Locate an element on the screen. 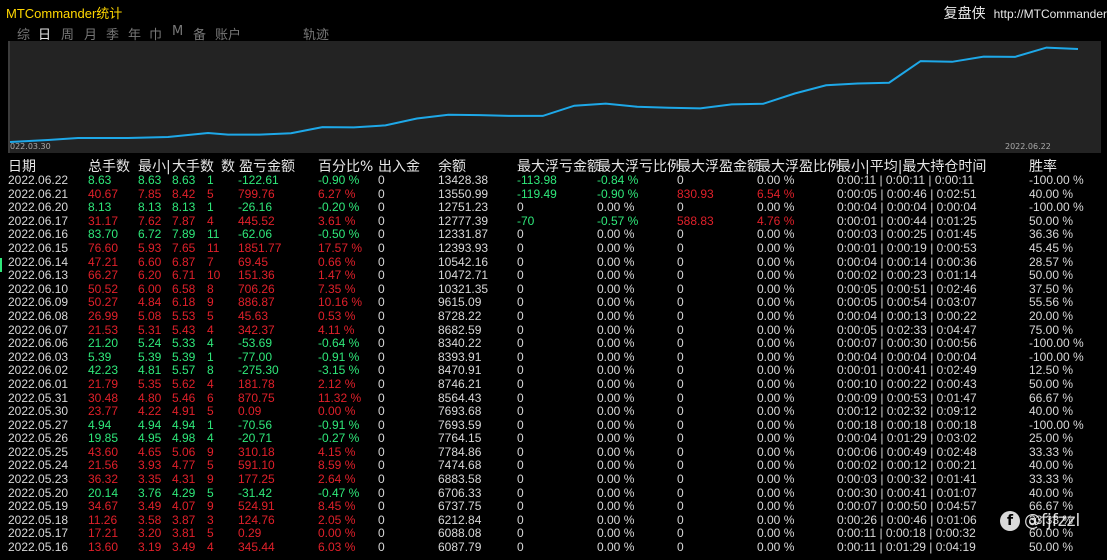 This screenshot has height=560, width=1107. cell-bal: 6212.84 is located at coordinates (460, 519).